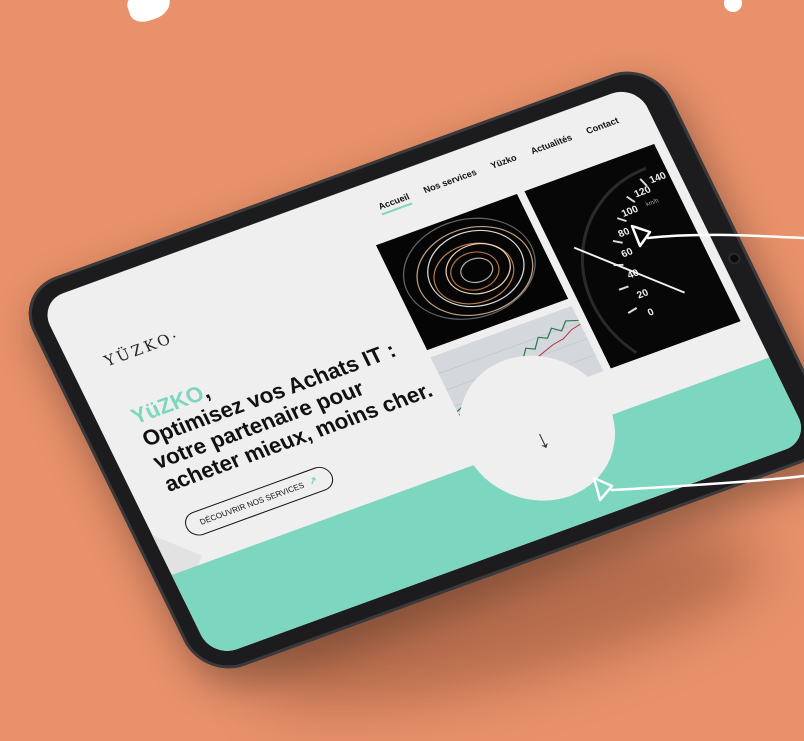  Describe the element at coordinates (395, 204) in the screenshot. I see `nav-item-accueil: Accueil` at that location.